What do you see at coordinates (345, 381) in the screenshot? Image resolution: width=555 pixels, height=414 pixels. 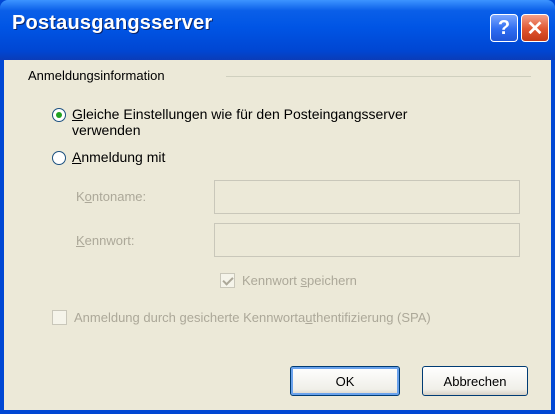 I see `ok-button: OK` at bounding box center [345, 381].